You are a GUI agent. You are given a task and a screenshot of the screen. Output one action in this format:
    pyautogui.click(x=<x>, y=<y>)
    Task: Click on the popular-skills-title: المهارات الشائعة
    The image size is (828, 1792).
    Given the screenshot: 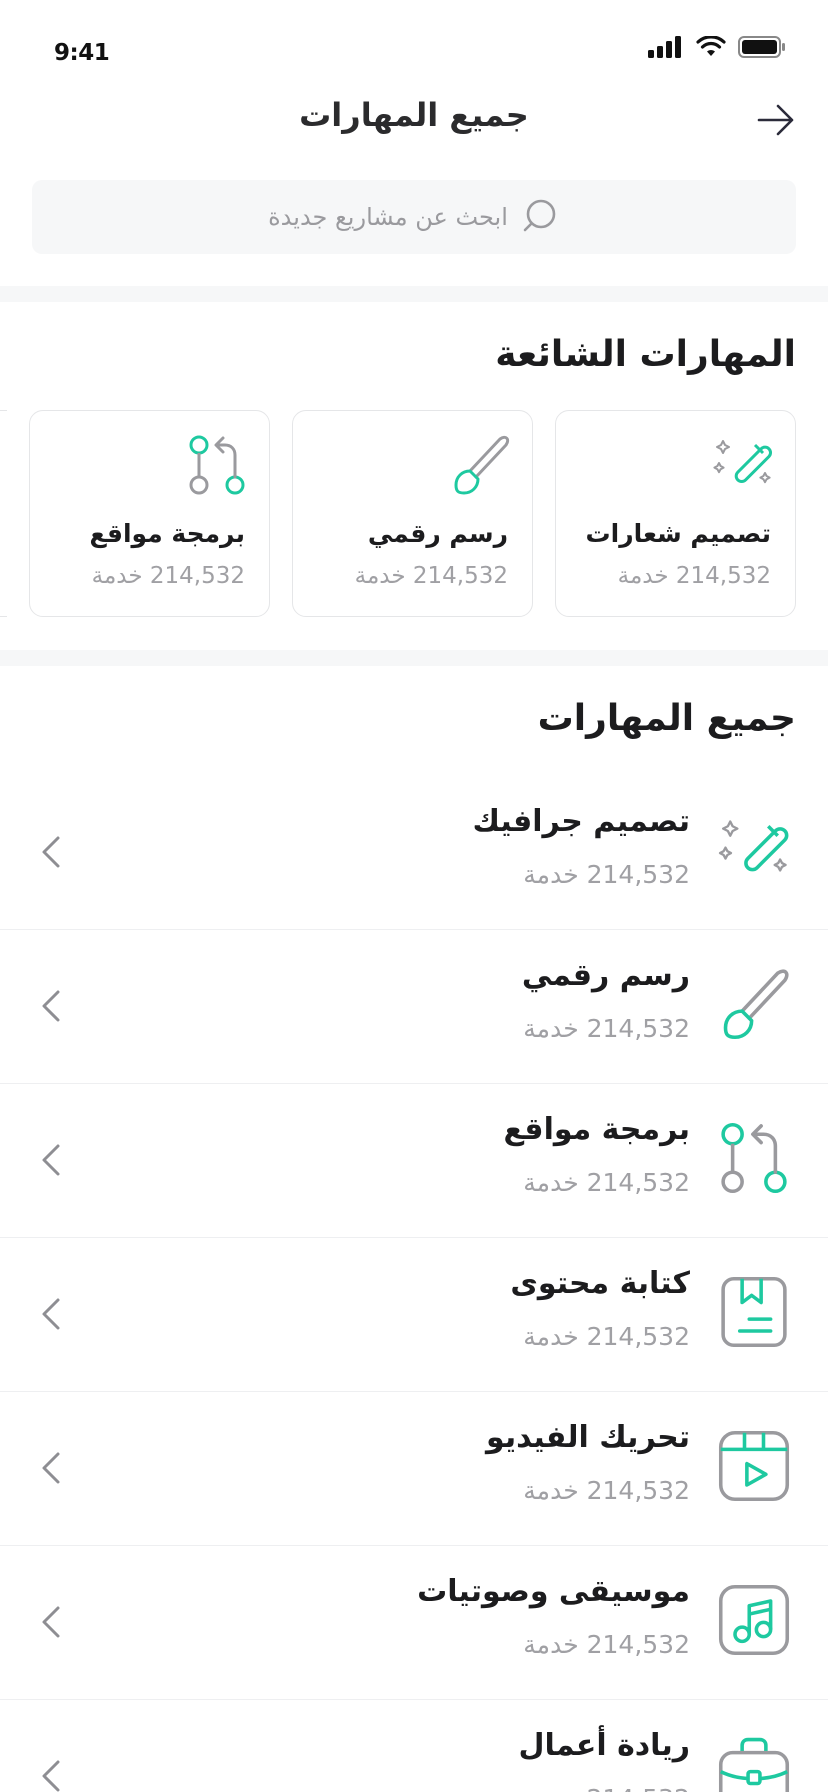 What is the action you would take?
    pyautogui.click(x=645, y=354)
    